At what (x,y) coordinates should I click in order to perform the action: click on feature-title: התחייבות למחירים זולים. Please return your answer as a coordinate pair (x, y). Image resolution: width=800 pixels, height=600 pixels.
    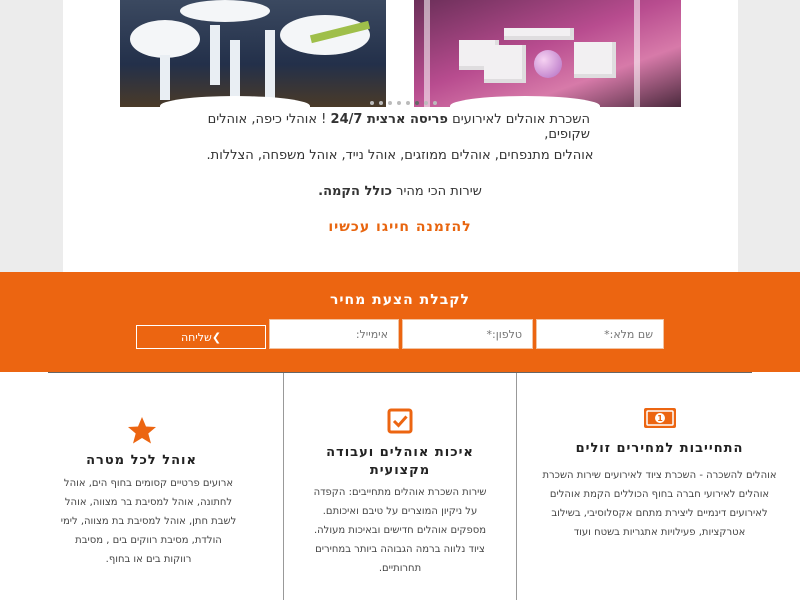
    Looking at the image, I should click on (659, 448).